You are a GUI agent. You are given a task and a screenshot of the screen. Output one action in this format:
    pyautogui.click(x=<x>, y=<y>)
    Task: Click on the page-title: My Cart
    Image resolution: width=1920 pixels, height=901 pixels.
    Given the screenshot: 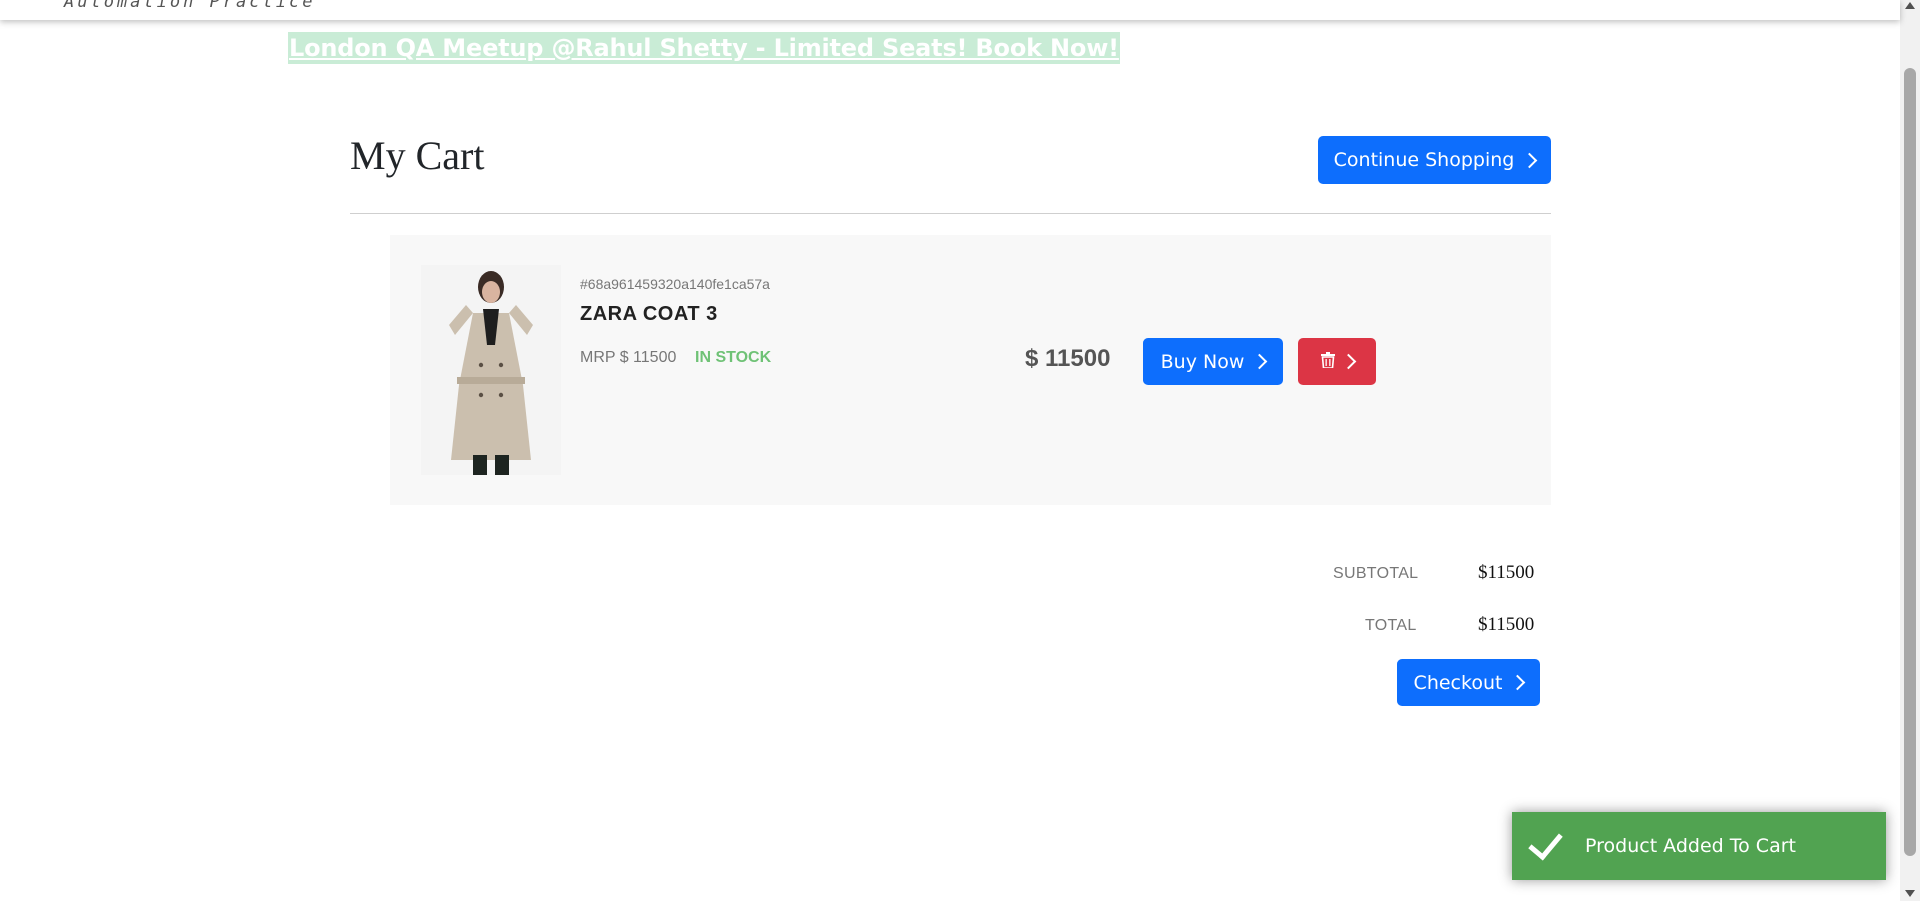 What is the action you would take?
    pyautogui.click(x=417, y=155)
    